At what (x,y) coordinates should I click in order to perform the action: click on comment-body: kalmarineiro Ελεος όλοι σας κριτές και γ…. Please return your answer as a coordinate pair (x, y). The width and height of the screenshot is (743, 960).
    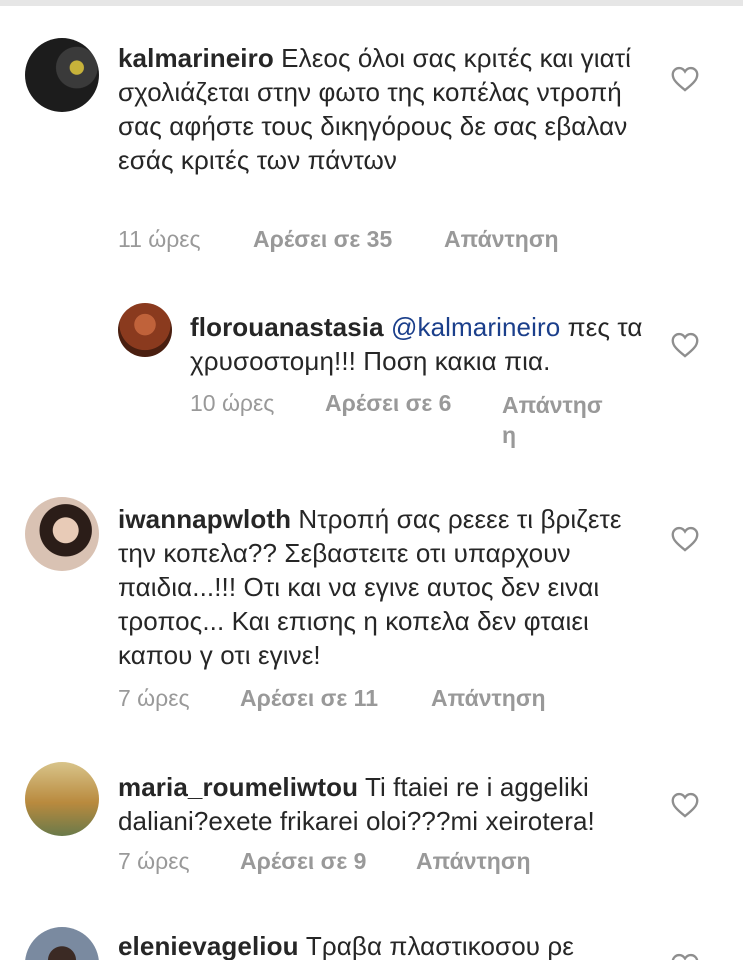
    Looking at the image, I should click on (378, 109).